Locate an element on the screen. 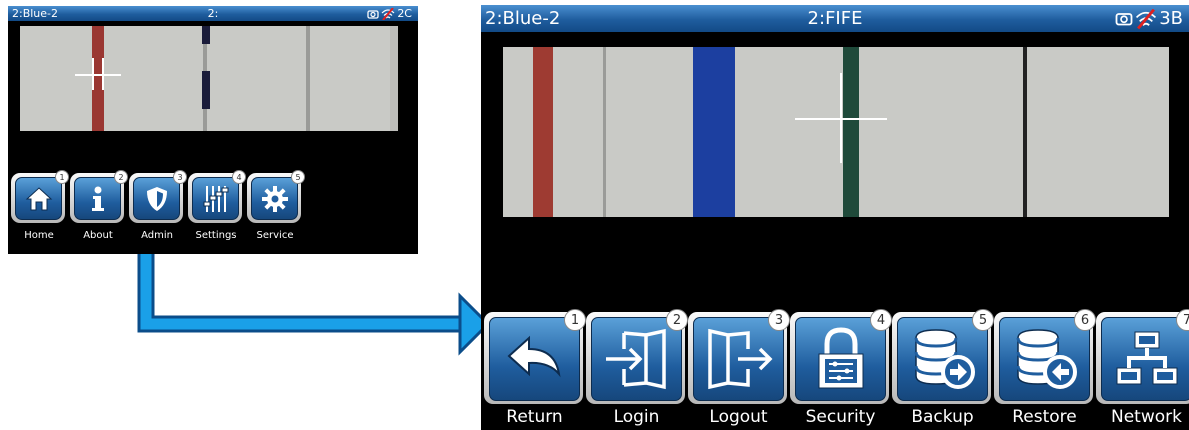  green-stripe is located at coordinates (851, 132).